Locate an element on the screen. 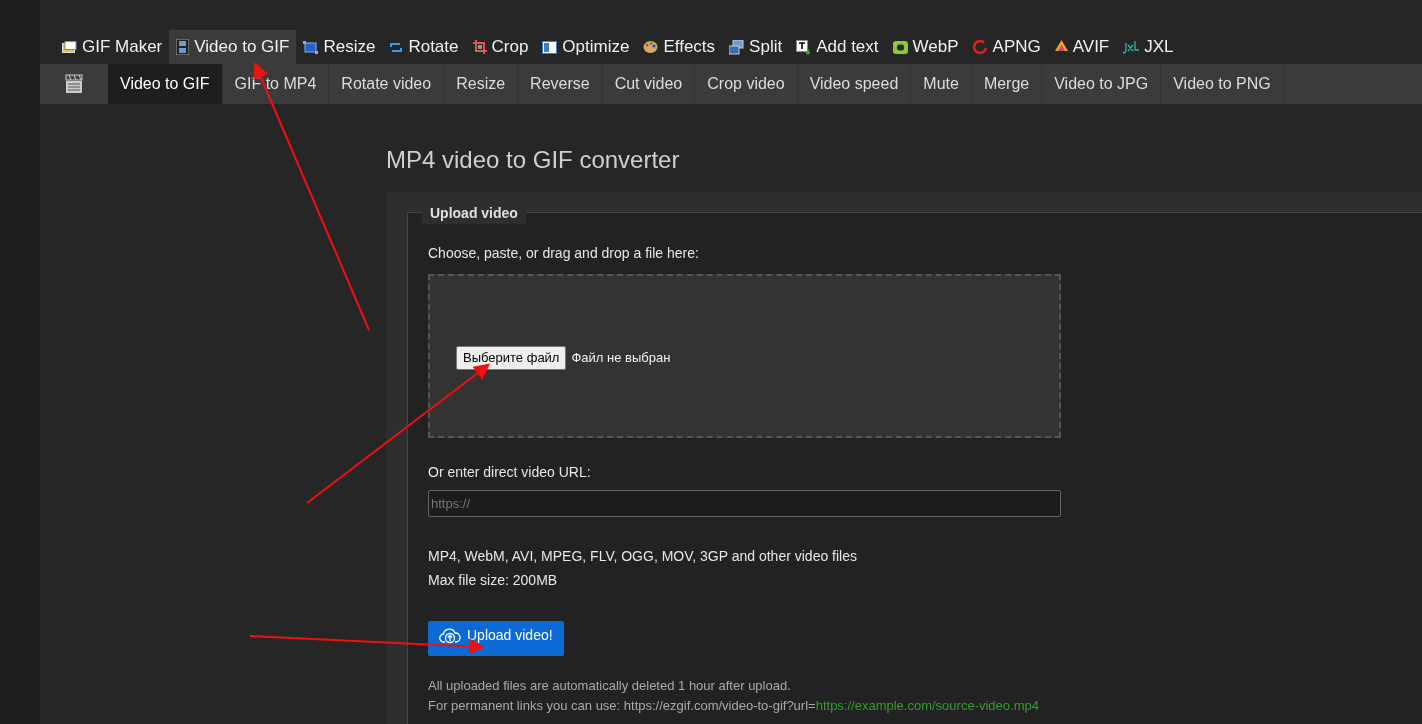 This screenshot has width=1422, height=724. rotate-icon is located at coordinates (396, 47).